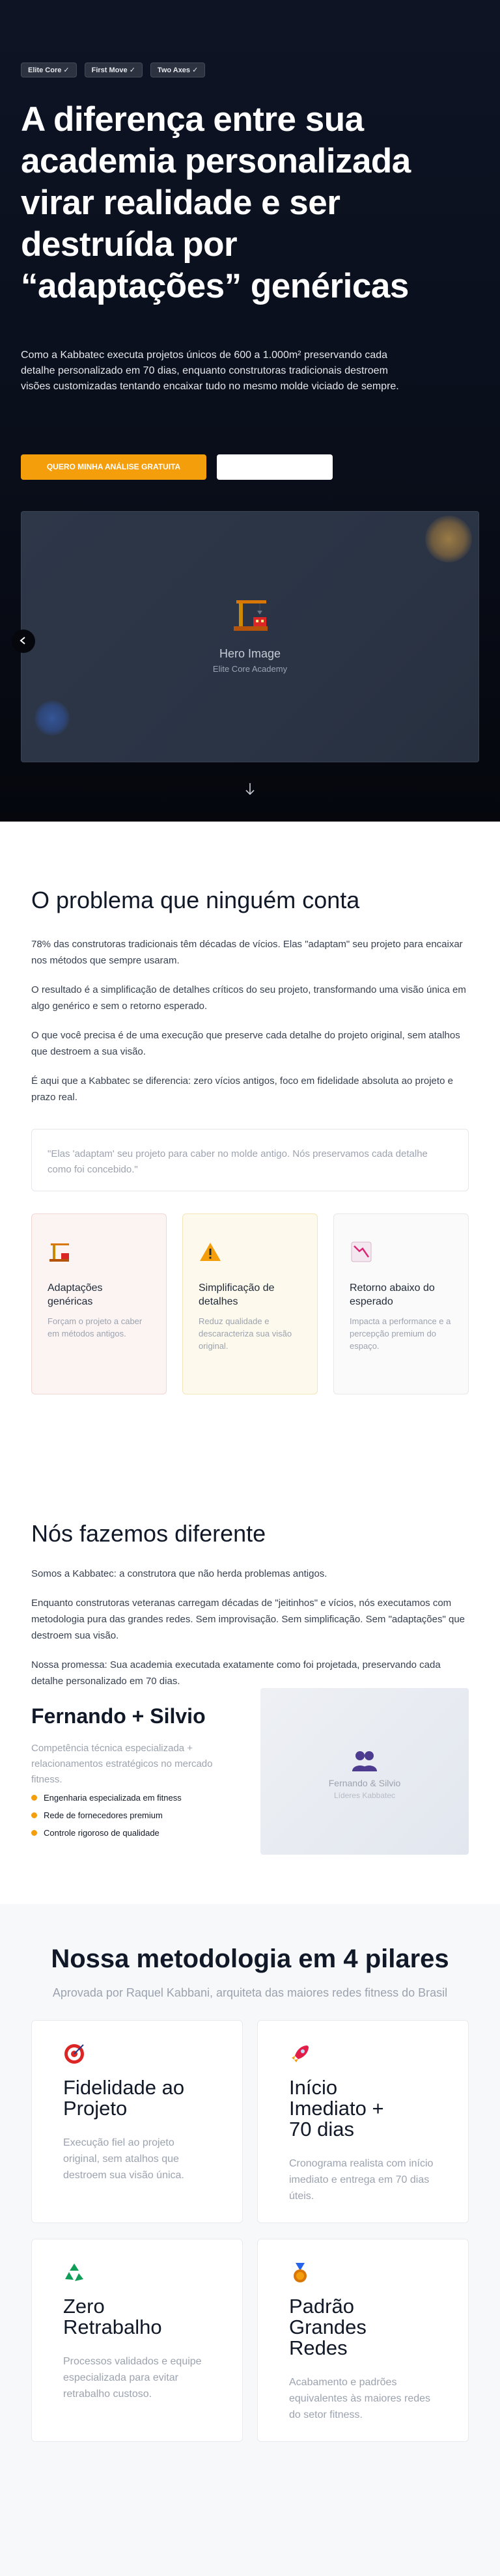 This screenshot has height=2576, width=500. Describe the element at coordinates (113, 467) in the screenshot. I see `free-analysis-button: QUERO MINHA ANÁLISE GRATUITA` at that location.